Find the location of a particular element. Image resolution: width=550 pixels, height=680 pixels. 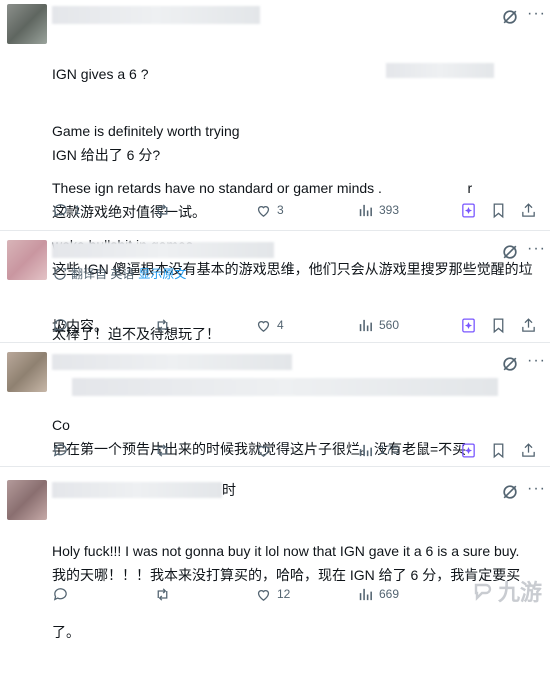

like-button: 4 is located at coordinates (269, 325).